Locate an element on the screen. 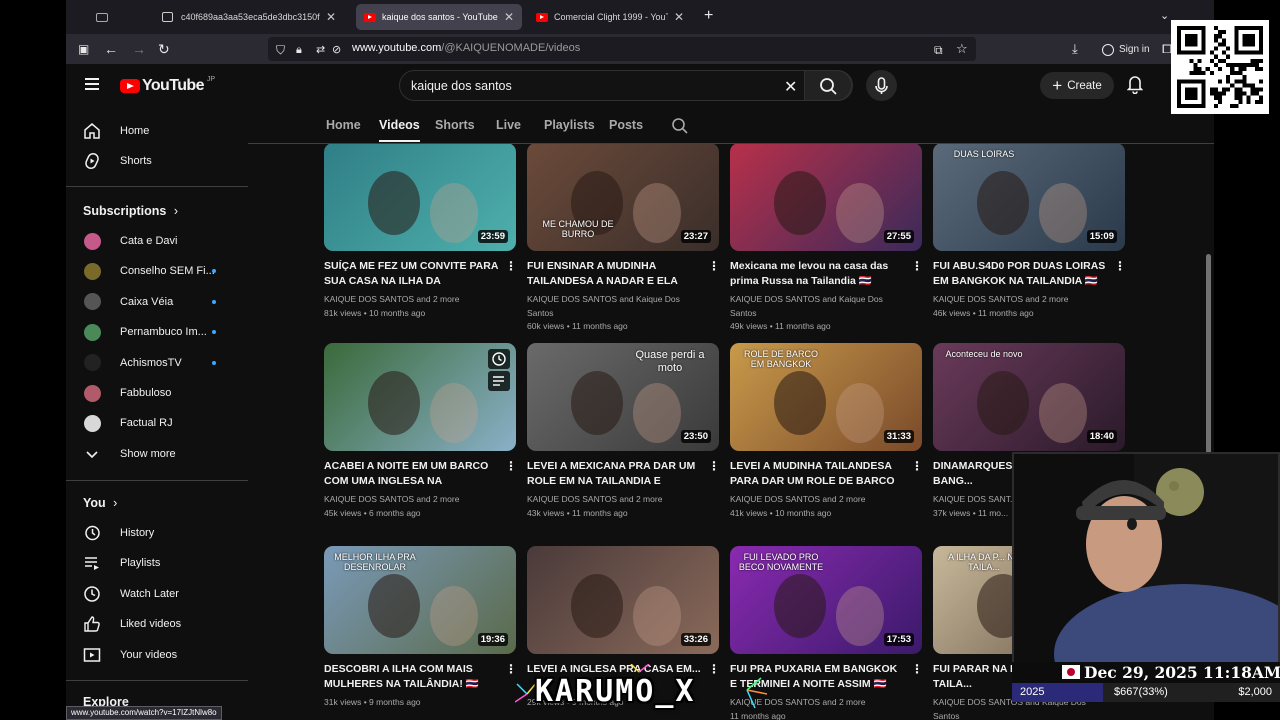  channel-search-icon is located at coordinates (680, 126).